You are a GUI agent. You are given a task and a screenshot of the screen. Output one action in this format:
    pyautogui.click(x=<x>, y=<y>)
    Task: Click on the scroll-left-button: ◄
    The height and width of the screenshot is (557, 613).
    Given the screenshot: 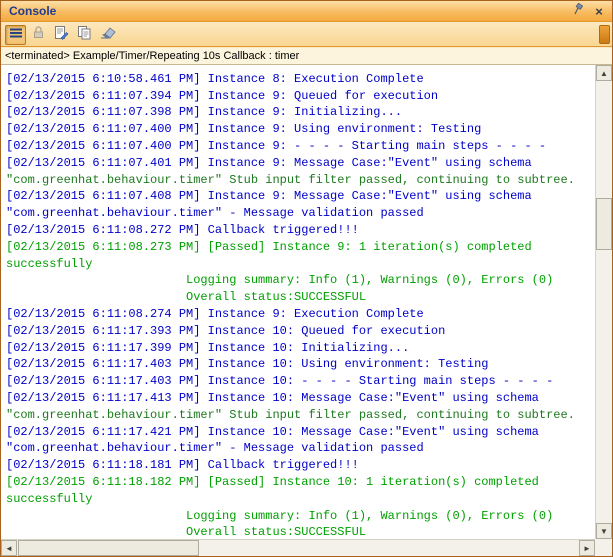 What is the action you would take?
    pyautogui.click(x=9, y=548)
    